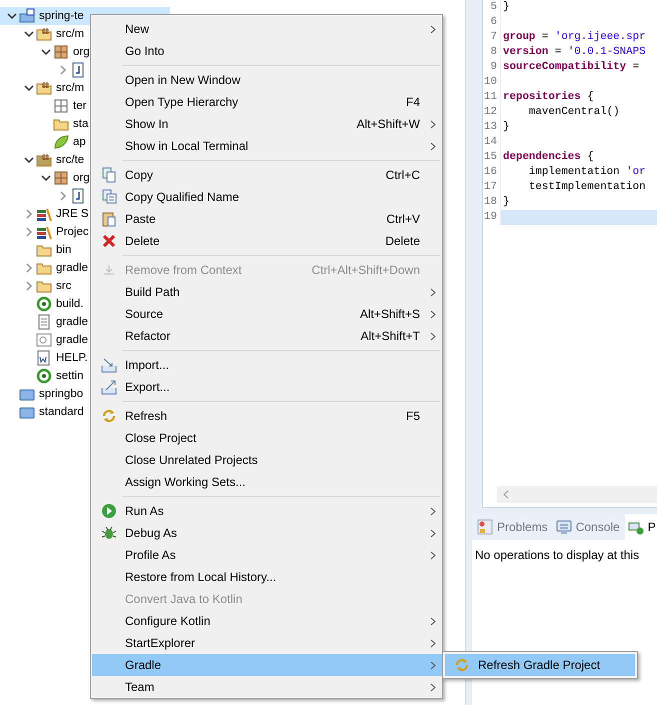  I want to click on menu-item: Open Type Hierarchy F4, so click(267, 102).